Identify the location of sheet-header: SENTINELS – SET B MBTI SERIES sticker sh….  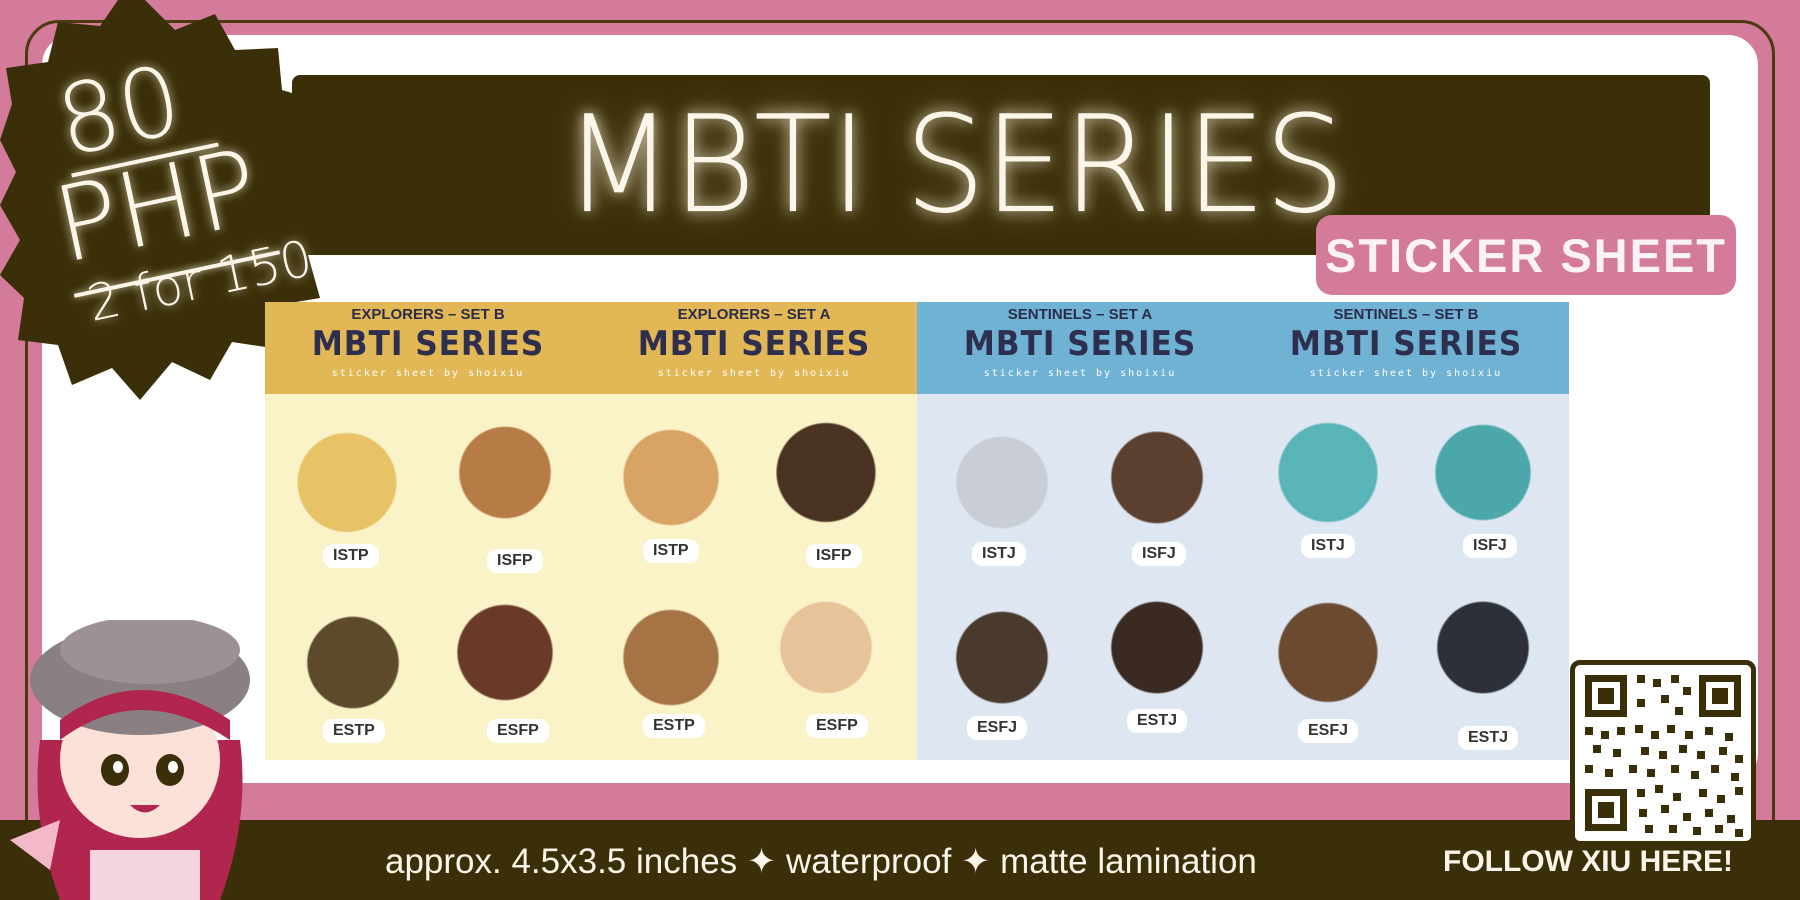
(1406, 348).